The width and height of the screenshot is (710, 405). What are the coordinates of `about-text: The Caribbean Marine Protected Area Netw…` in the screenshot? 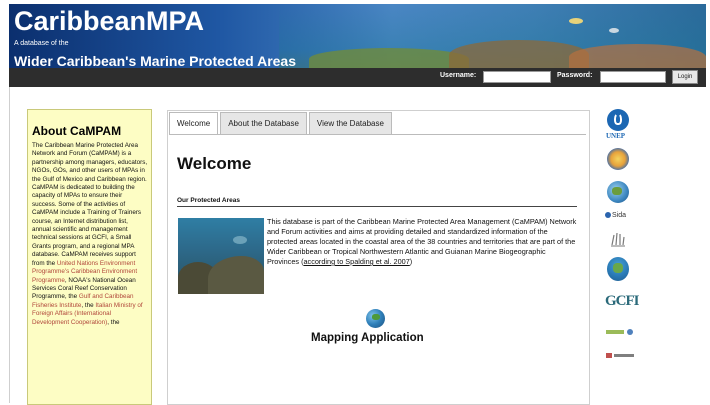 It's located at (90, 234).